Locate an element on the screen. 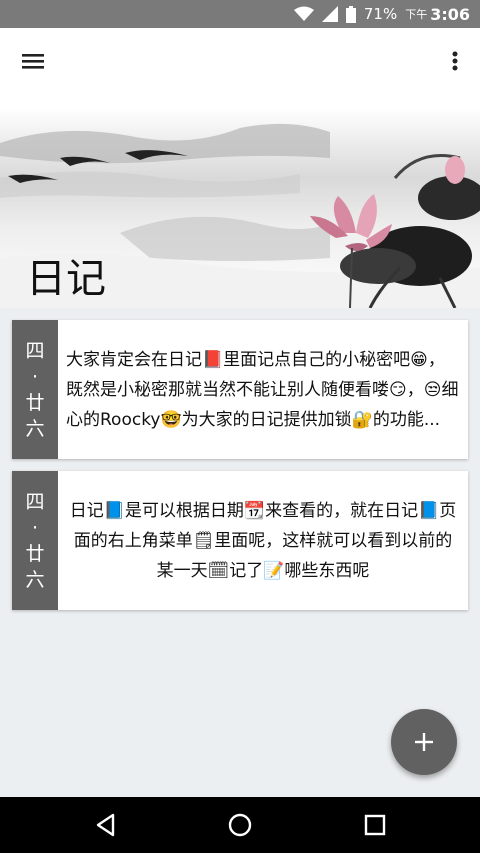 The width and height of the screenshot is (480, 853). nav-recents-button is located at coordinates (375, 825).